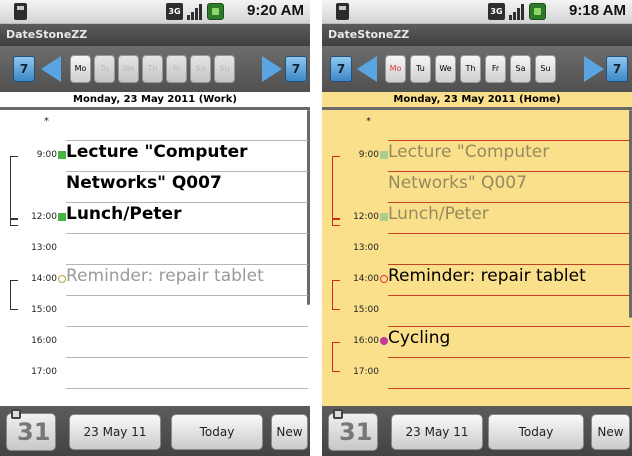 Image resolution: width=632 pixels, height=456 pixels. What do you see at coordinates (477, 12) in the screenshot?
I see `status-bar: 3G 9:18 AM` at bounding box center [477, 12].